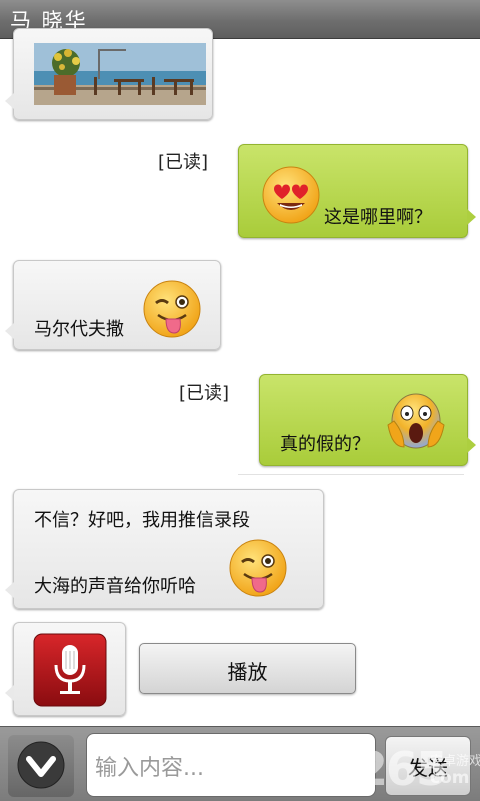 This screenshot has width=480, height=801. I want to click on watermark-com: com, so click(450, 778).